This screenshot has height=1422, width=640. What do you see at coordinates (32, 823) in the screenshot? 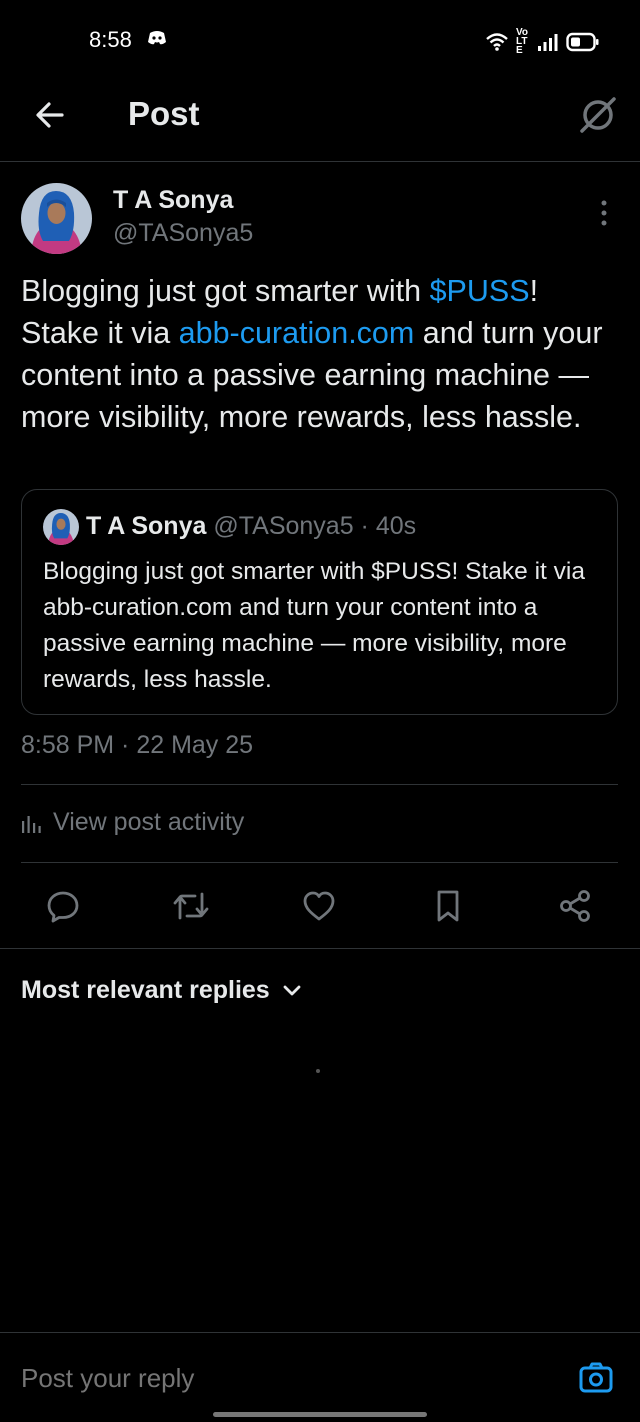
I see `analytics-icon` at bounding box center [32, 823].